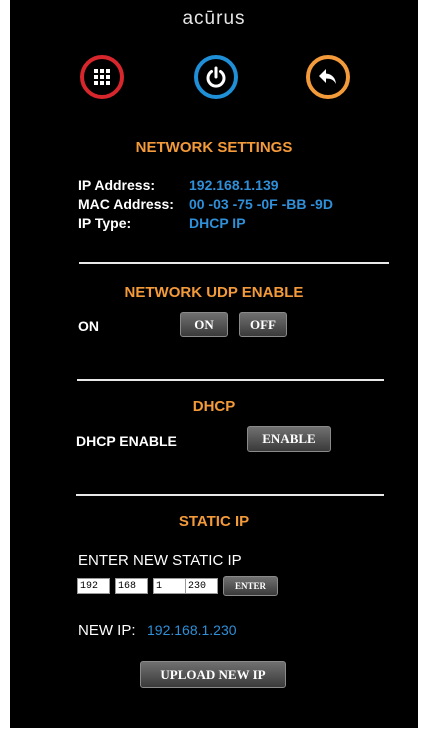 This screenshot has width=429, height=736. Describe the element at coordinates (126, 204) in the screenshot. I see `mac-address-label: MAC Address:` at that location.